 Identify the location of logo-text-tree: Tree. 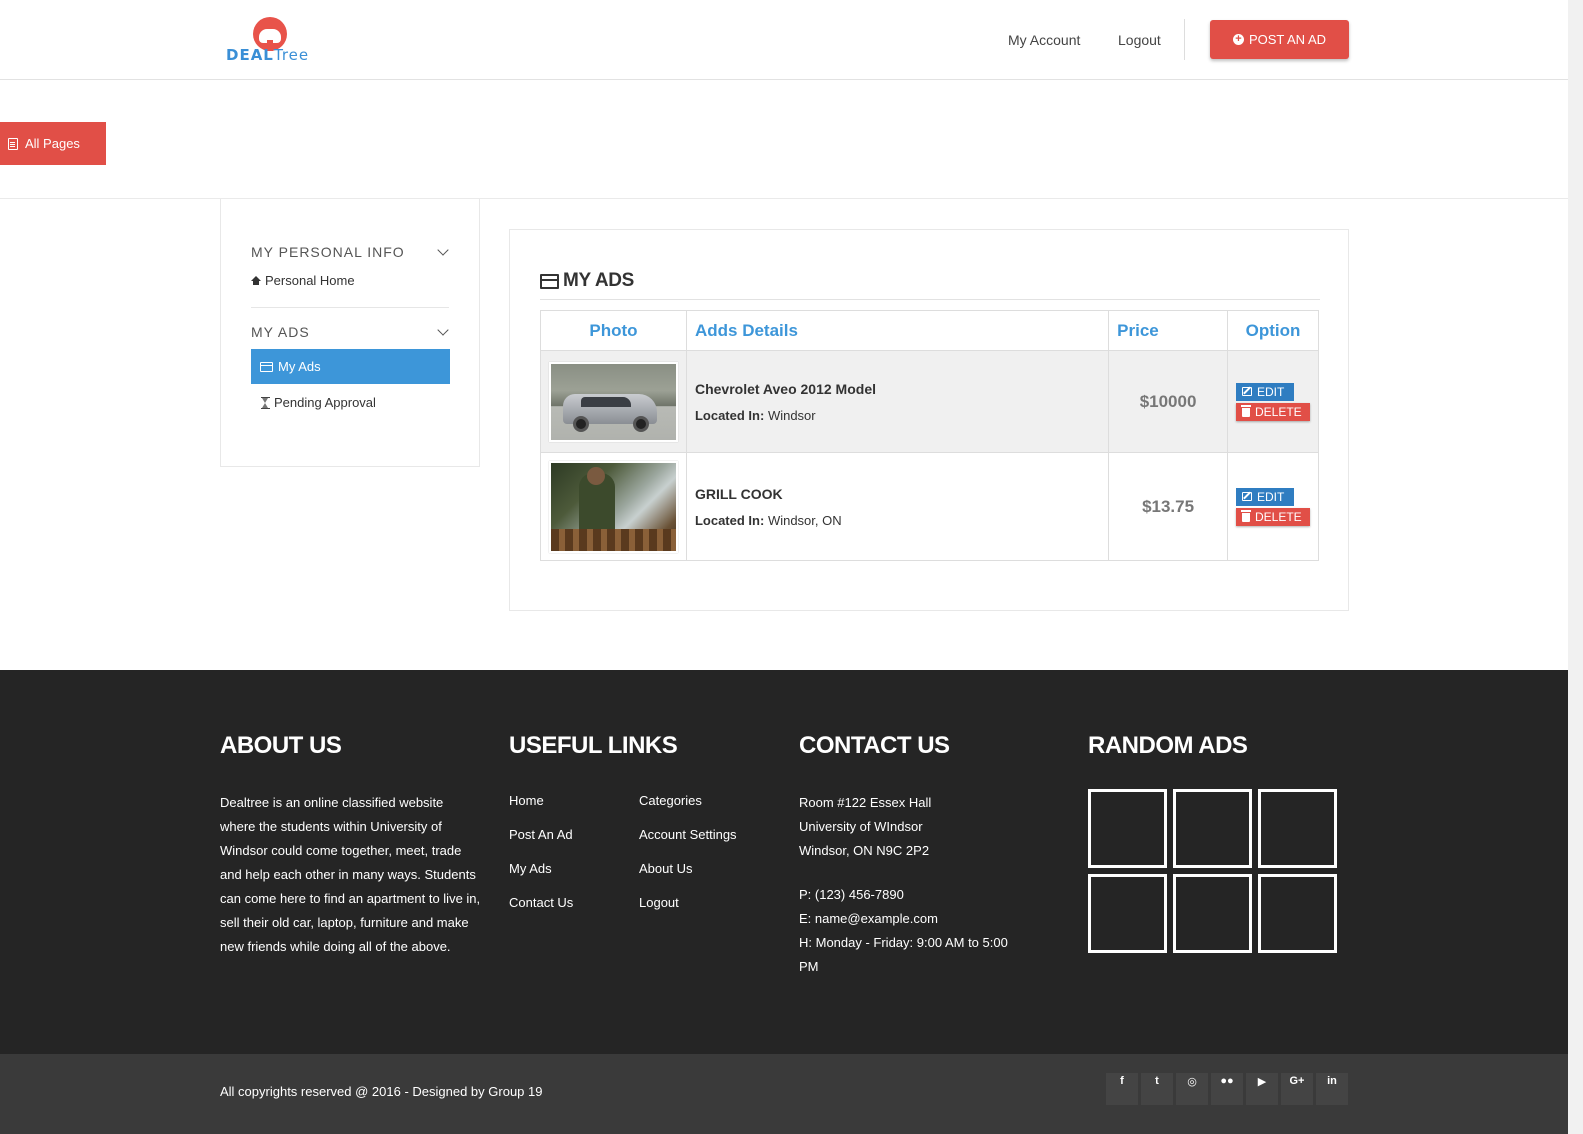
(291, 55).